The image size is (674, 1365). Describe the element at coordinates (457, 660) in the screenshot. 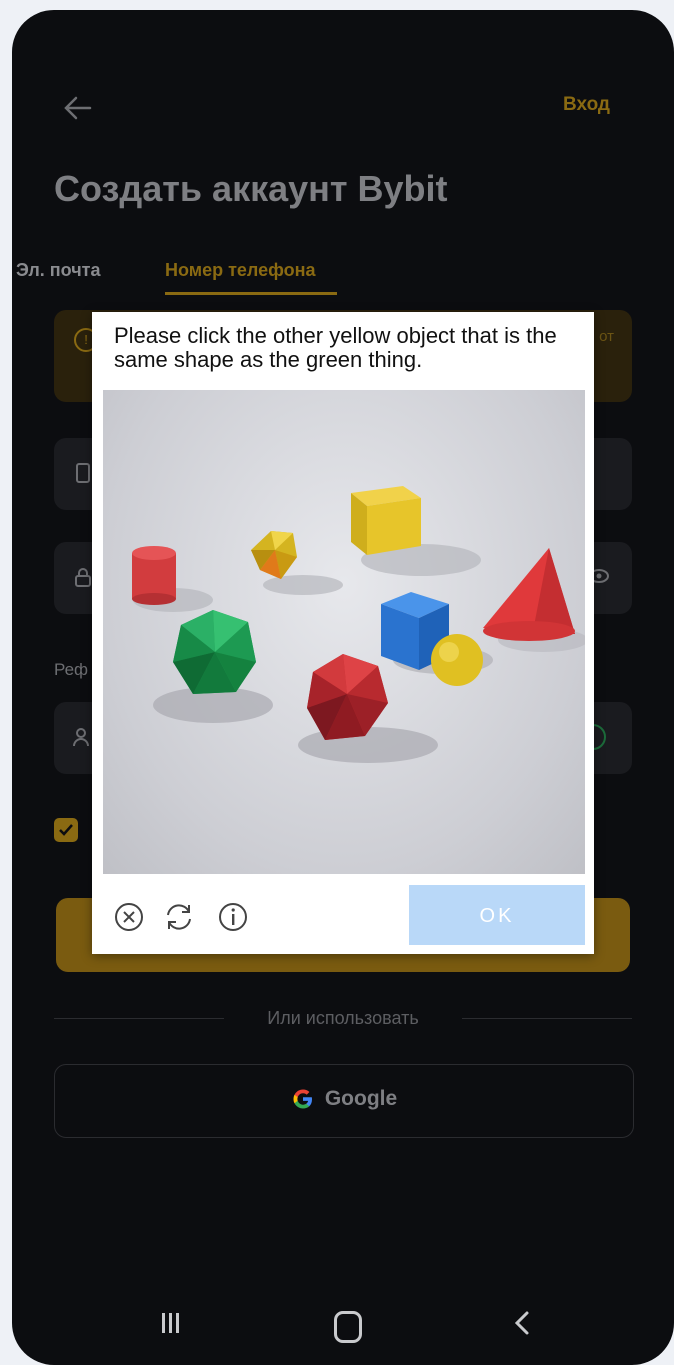

I see `yellow-sphere` at that location.